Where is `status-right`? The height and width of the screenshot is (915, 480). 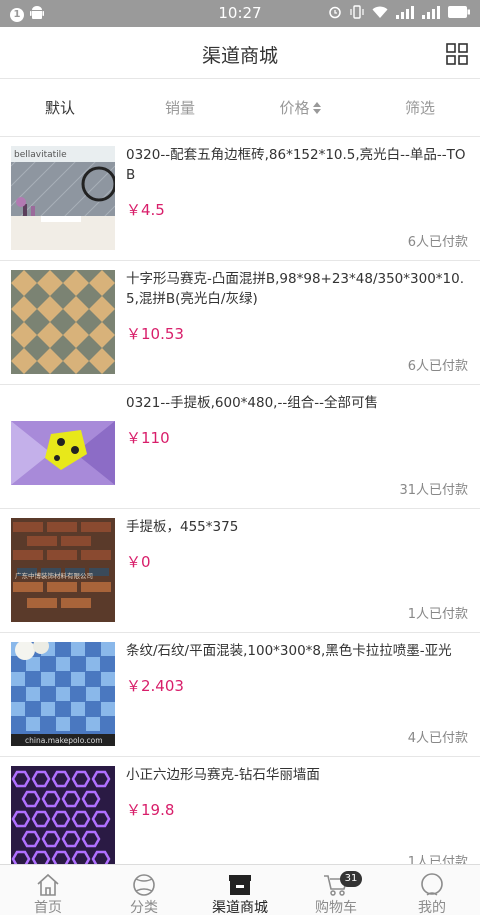
status-right is located at coordinates (399, 12).